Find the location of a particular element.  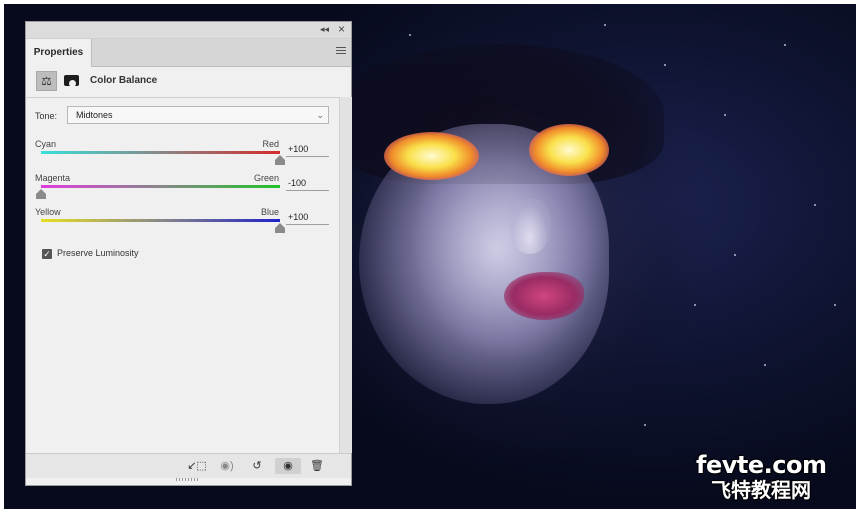

slider-right-label: Blue is located at coordinates (269, 212).